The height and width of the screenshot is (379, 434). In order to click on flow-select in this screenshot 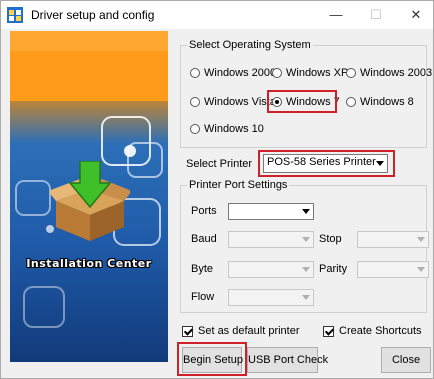, I will do `click(271, 297)`.